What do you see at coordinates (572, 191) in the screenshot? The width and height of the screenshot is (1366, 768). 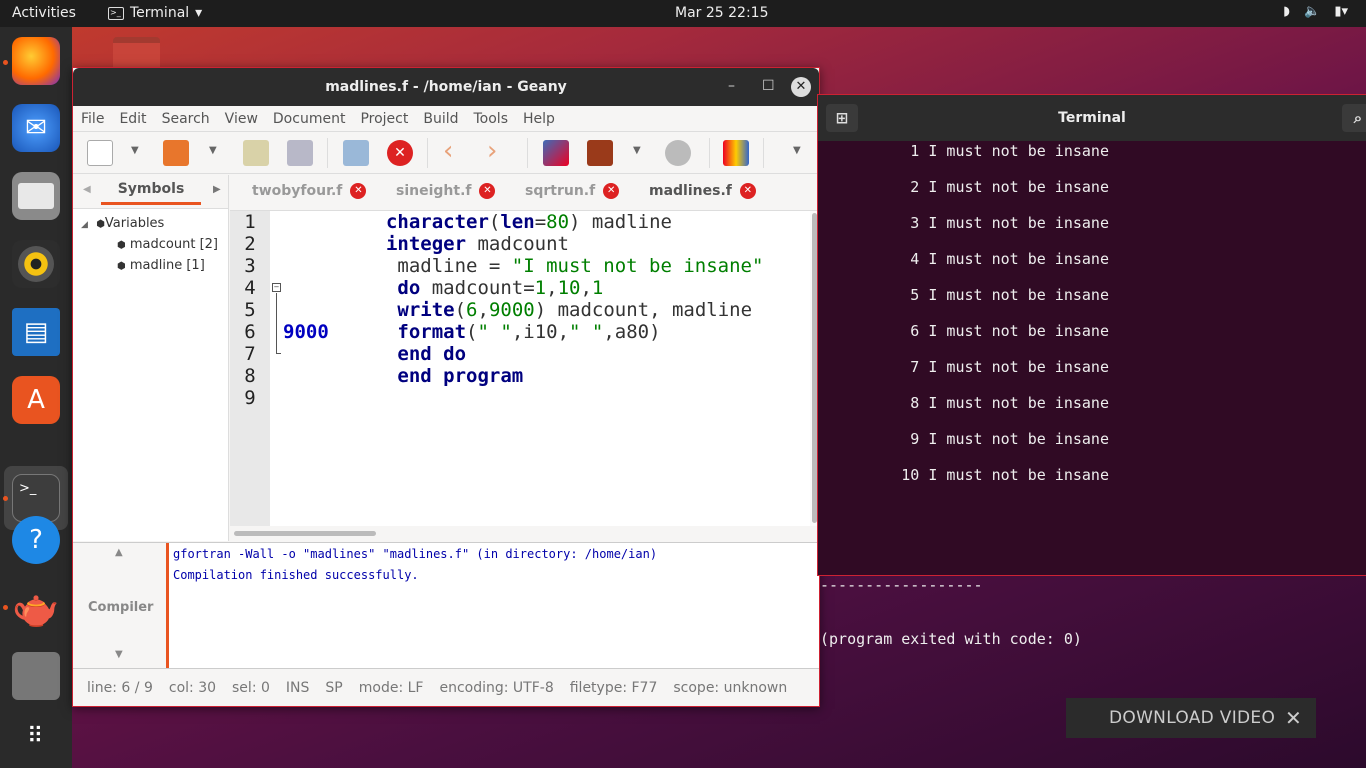 I see `tab-sqrtrun: sqrtrun.f ✕` at bounding box center [572, 191].